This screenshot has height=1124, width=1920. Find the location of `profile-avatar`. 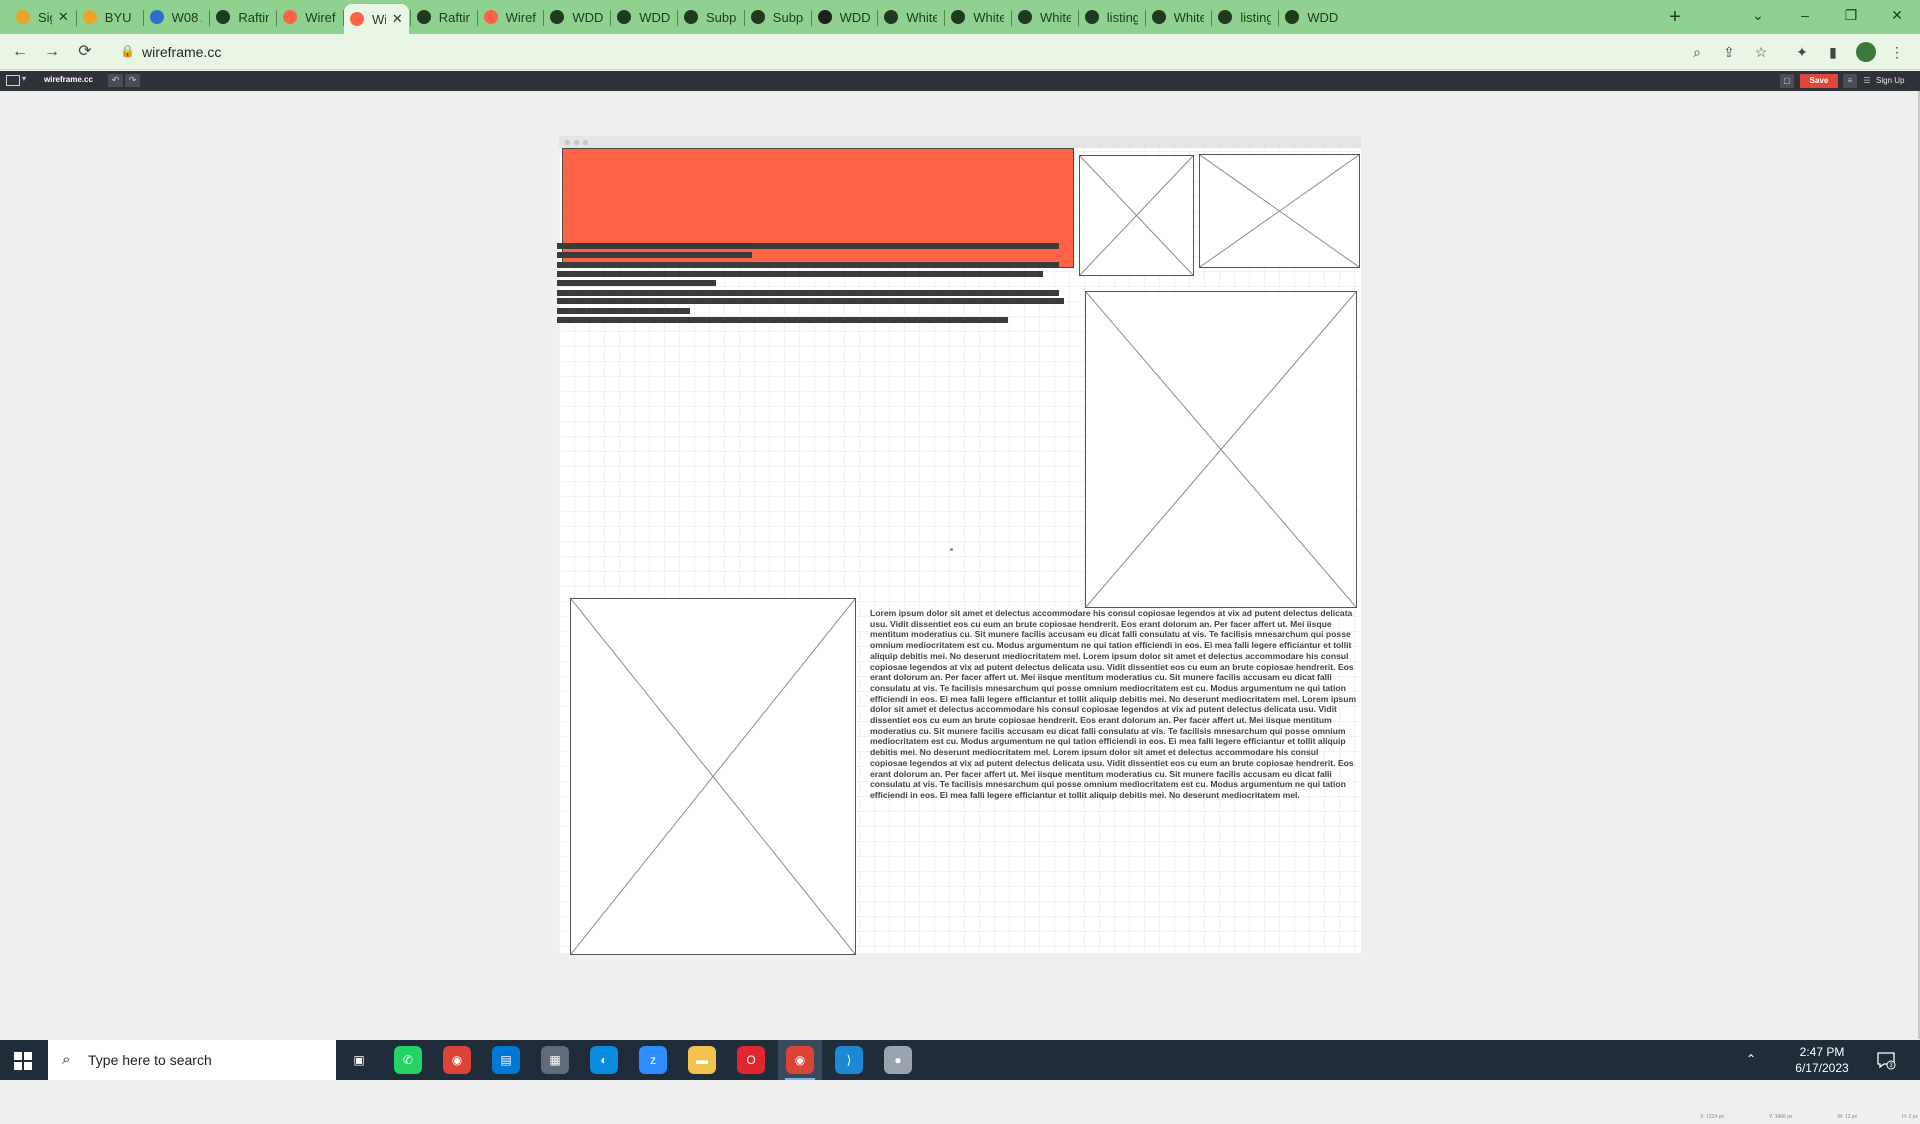

profile-avatar is located at coordinates (1866, 52).